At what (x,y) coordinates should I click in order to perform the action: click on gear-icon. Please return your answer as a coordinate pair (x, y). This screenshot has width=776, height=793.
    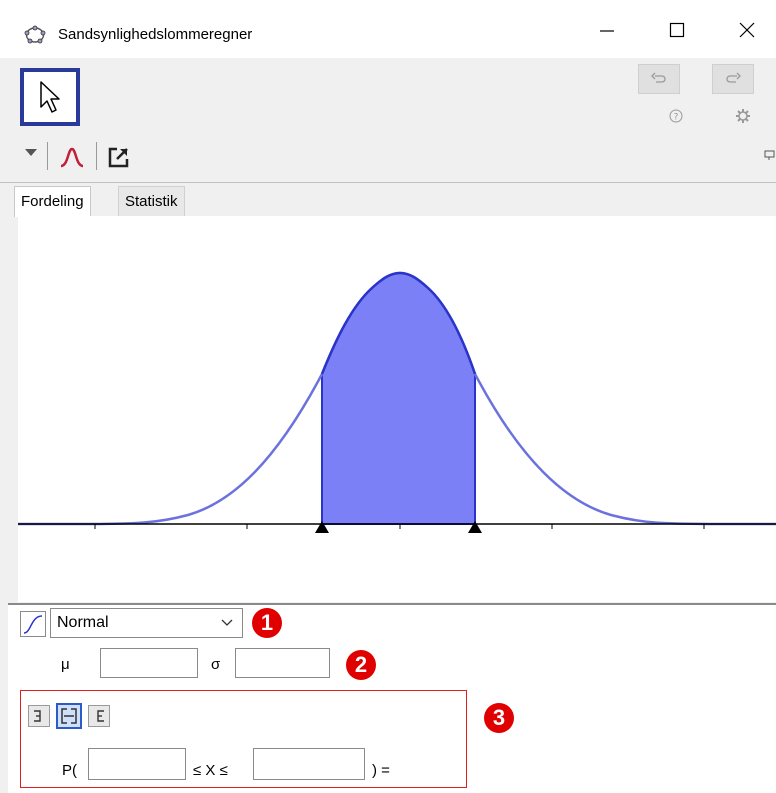
    Looking at the image, I should click on (743, 116).